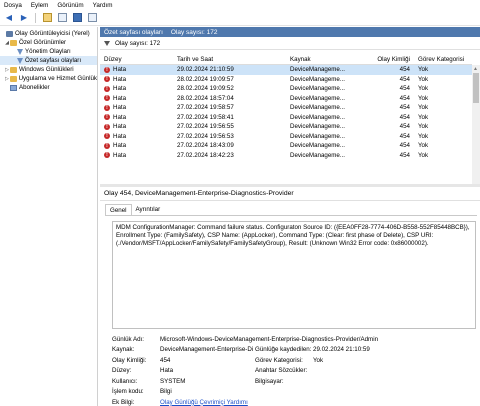 The height and width of the screenshot is (406, 480). Describe the element at coordinates (476, 124) in the screenshot. I see `table-scrollbar: ▲` at that location.